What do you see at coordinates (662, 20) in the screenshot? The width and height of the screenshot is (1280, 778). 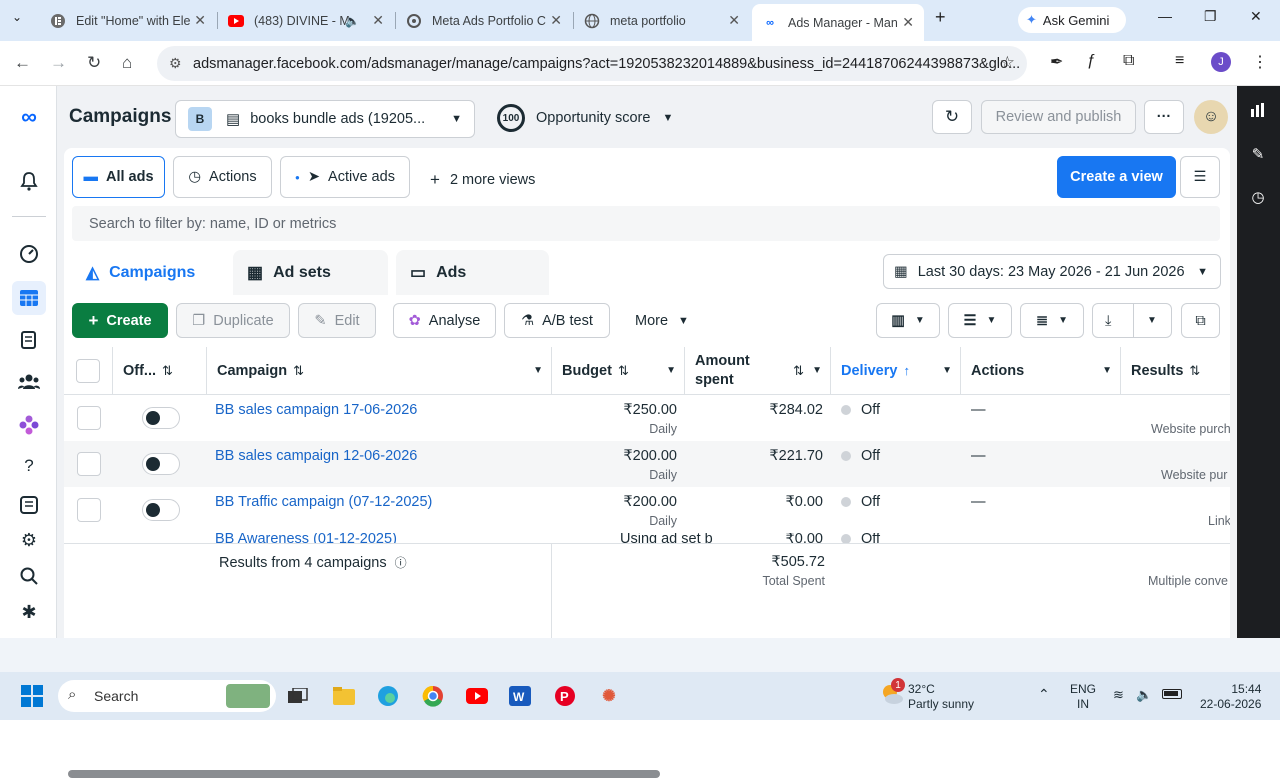 I see `tab-meta-portfolio: meta portfolio ✕` at bounding box center [662, 20].